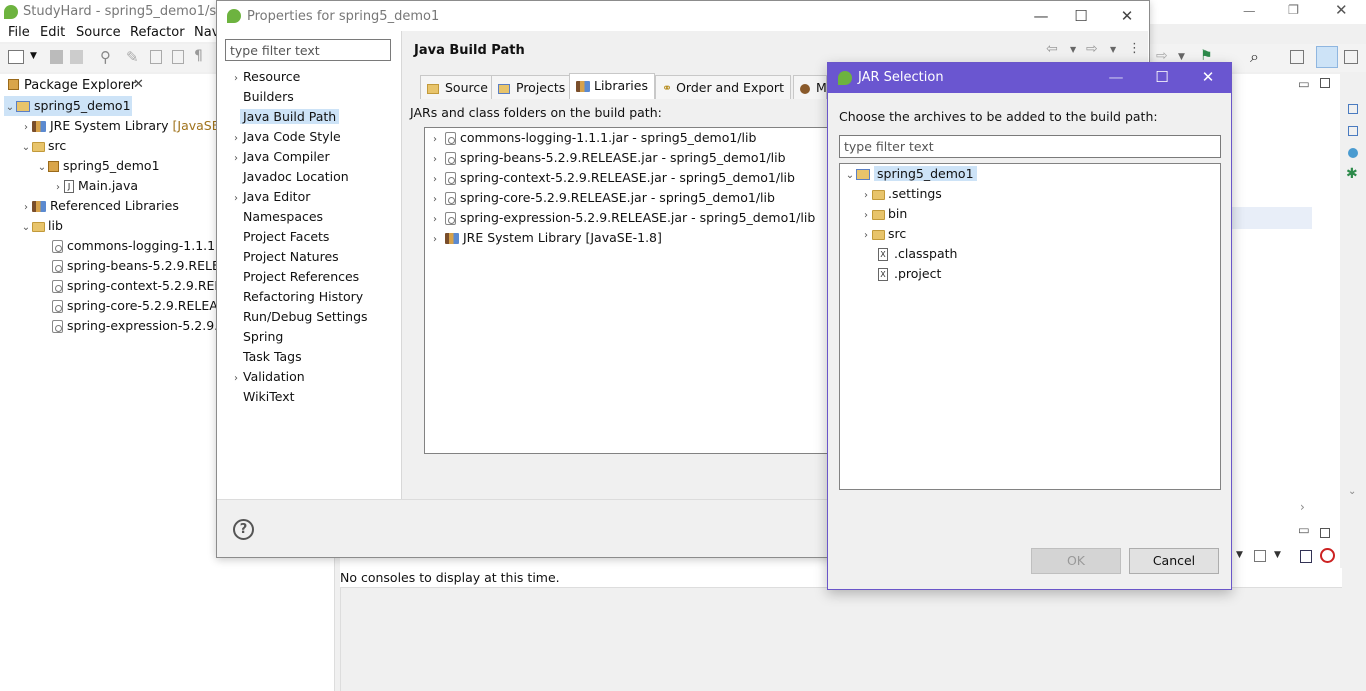 The height and width of the screenshot is (691, 1366). I want to click on jar-tree-item-project-file: X .project, so click(909, 274).